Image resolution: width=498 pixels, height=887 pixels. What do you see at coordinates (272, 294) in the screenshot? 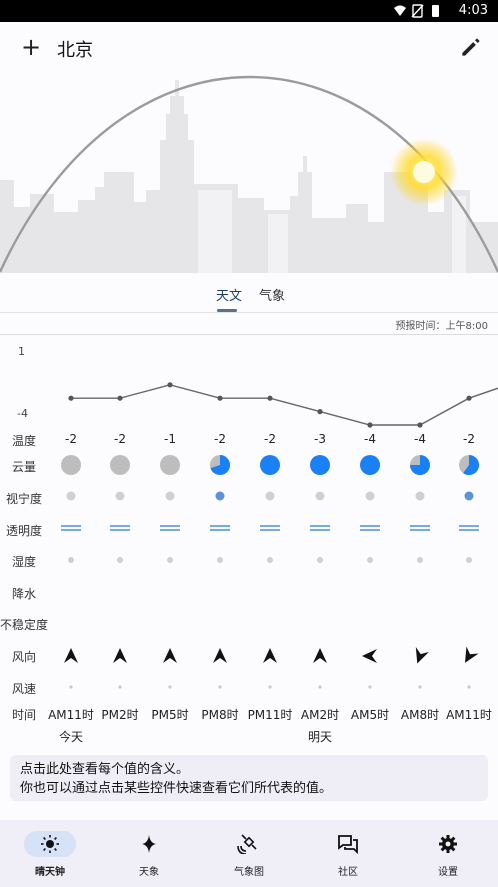
I see `tab-weather: 气象` at bounding box center [272, 294].